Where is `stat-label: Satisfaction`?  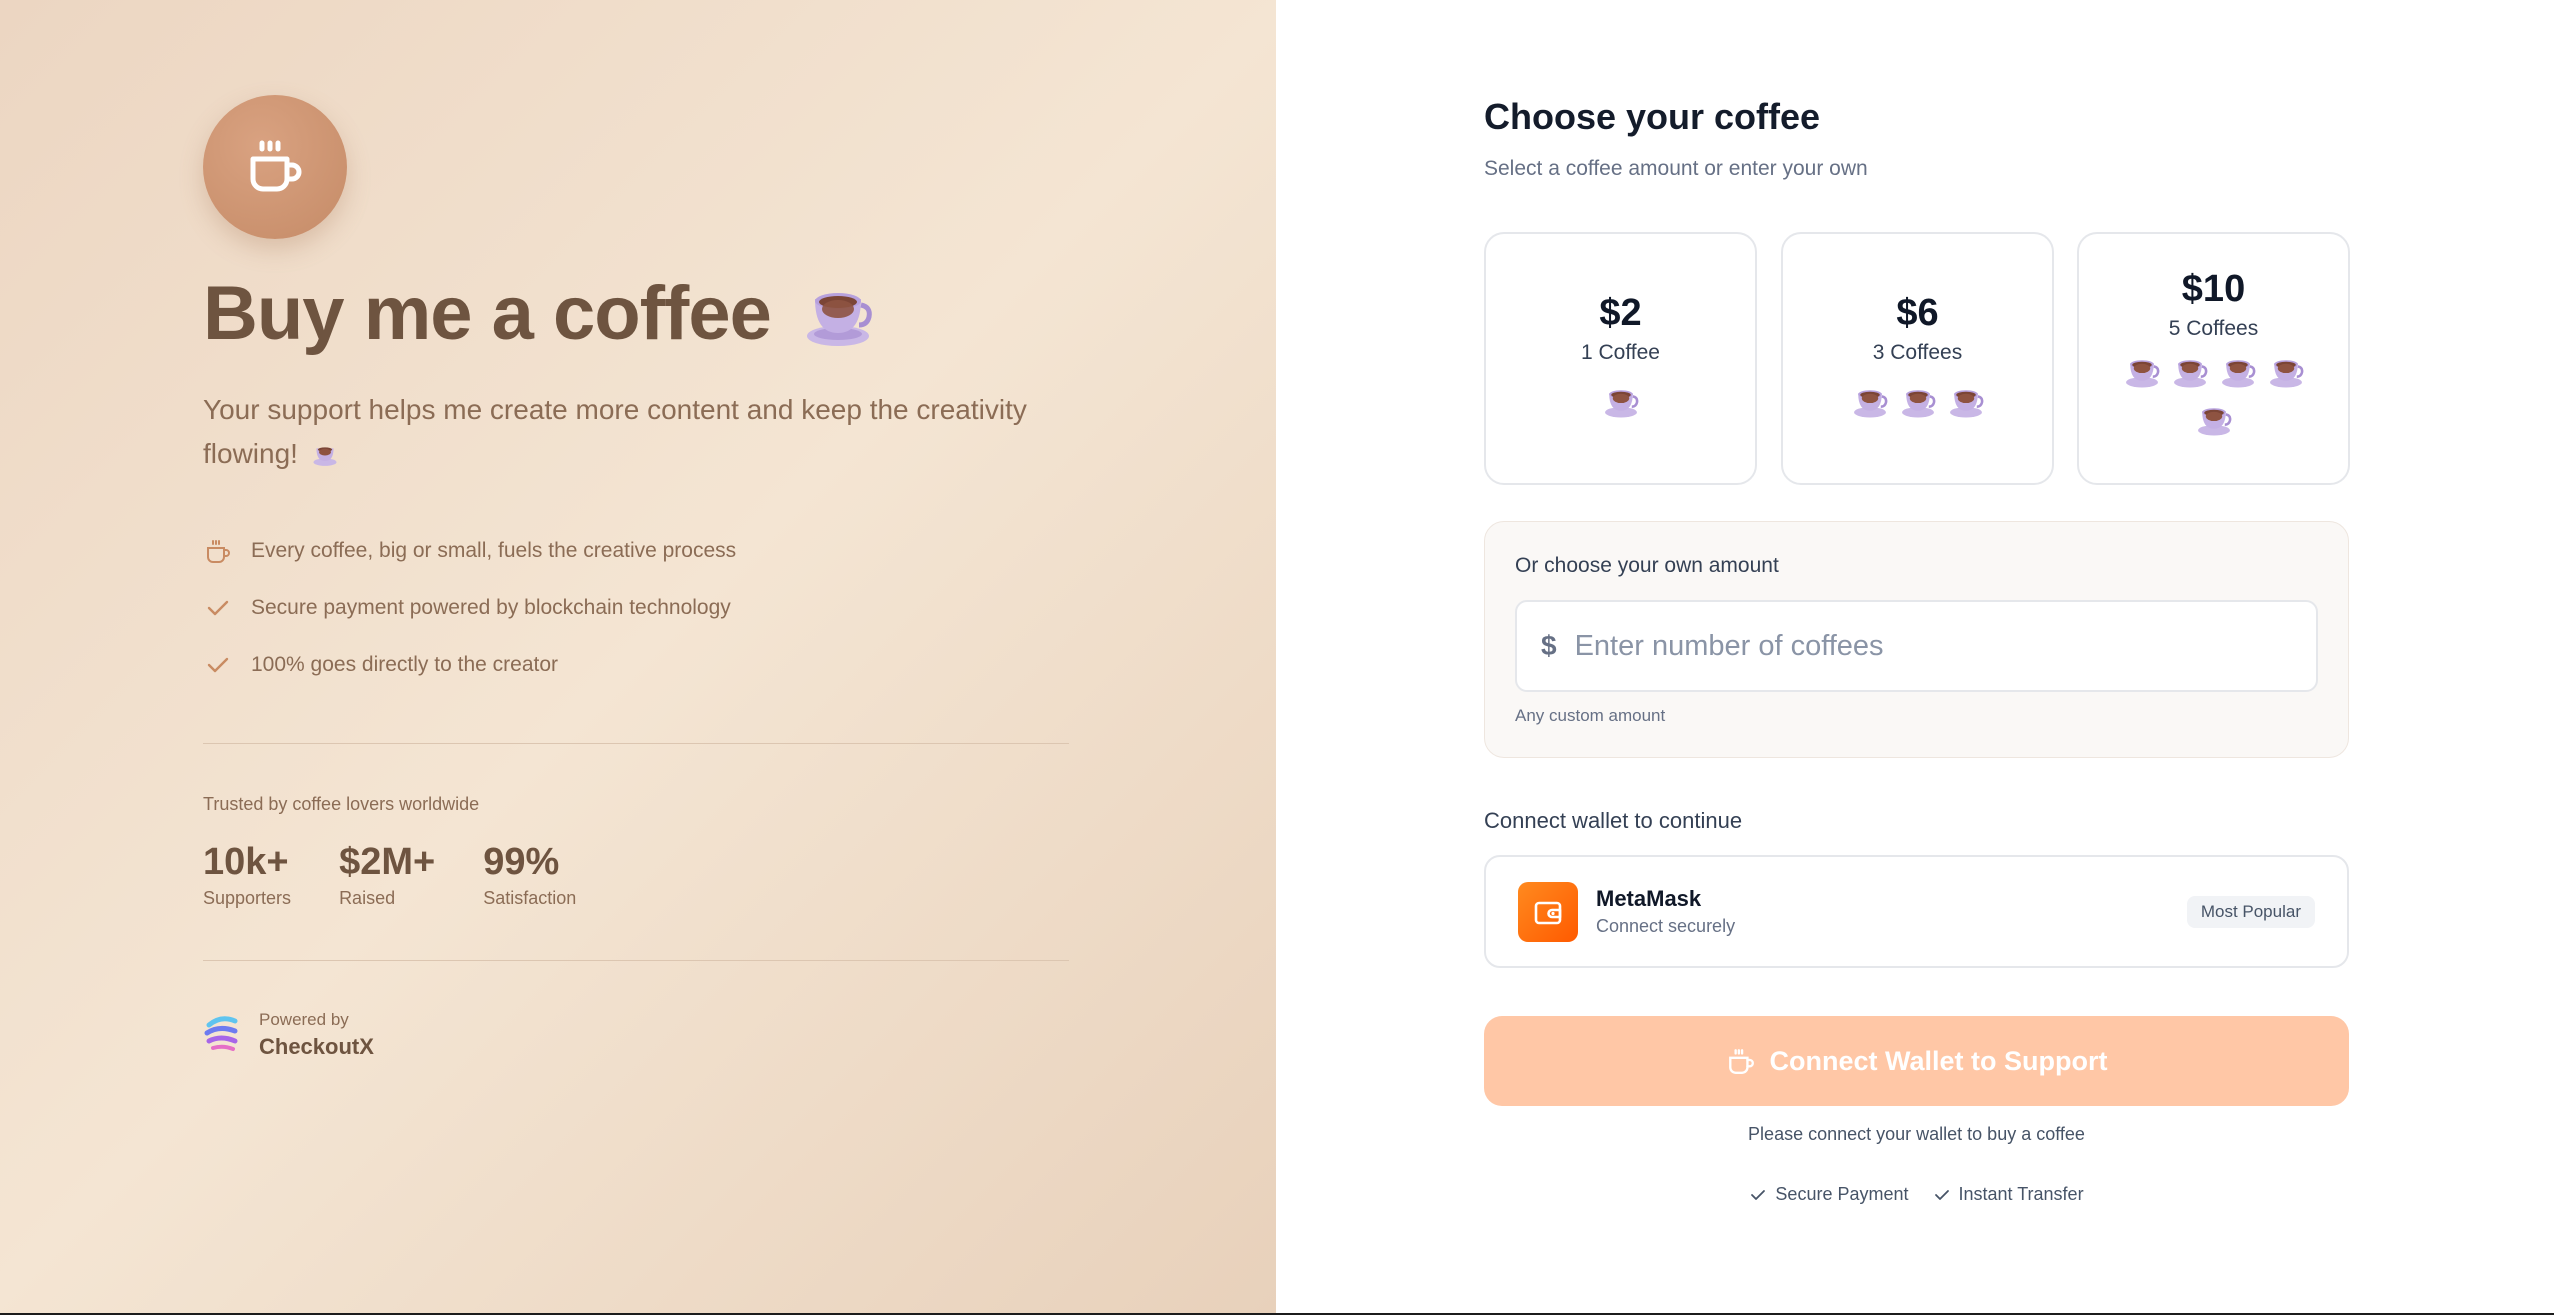
stat-label: Satisfaction is located at coordinates (530, 898).